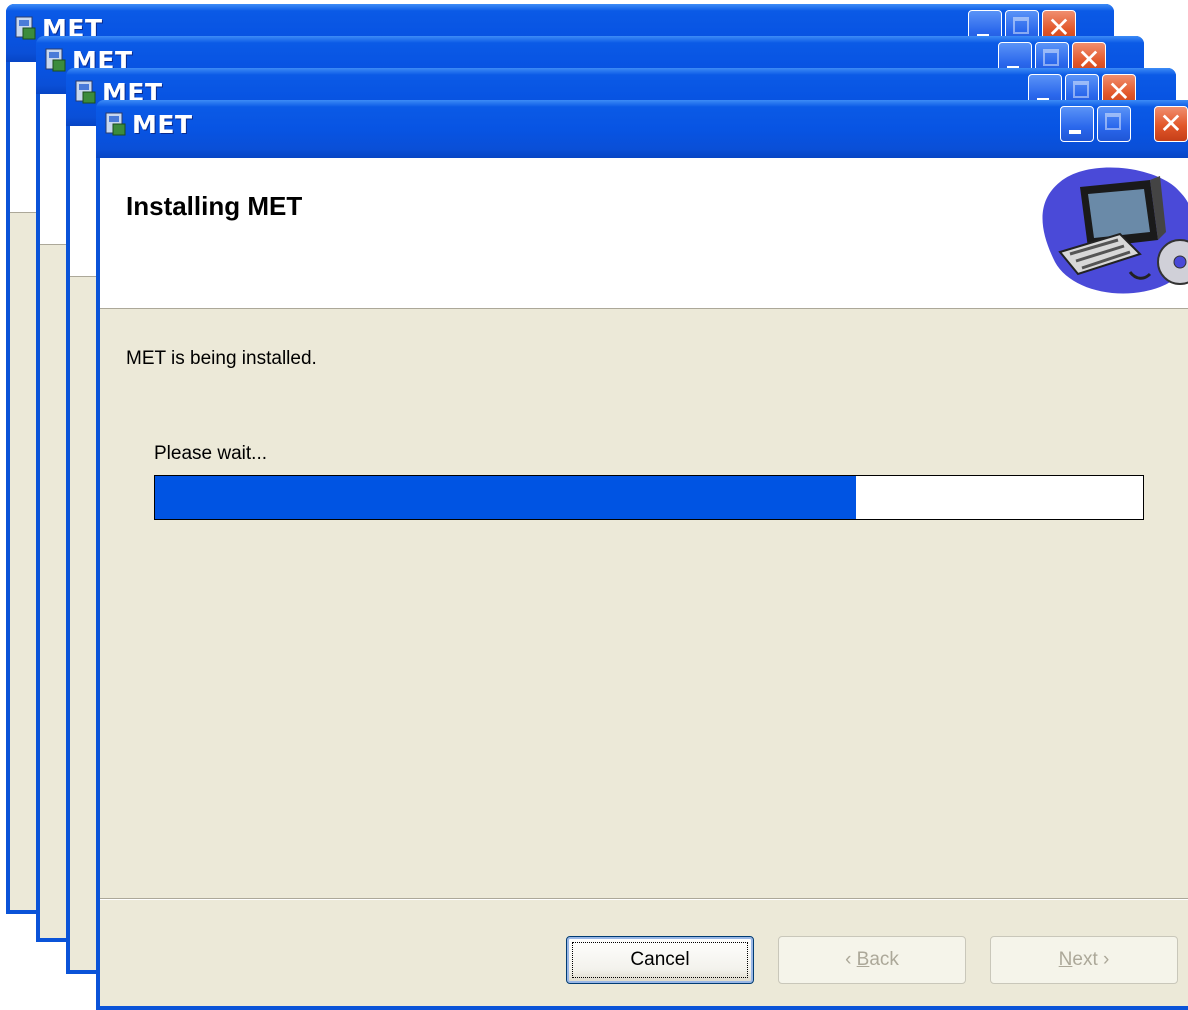  I want to click on page-title: Installing MET, so click(214, 206).